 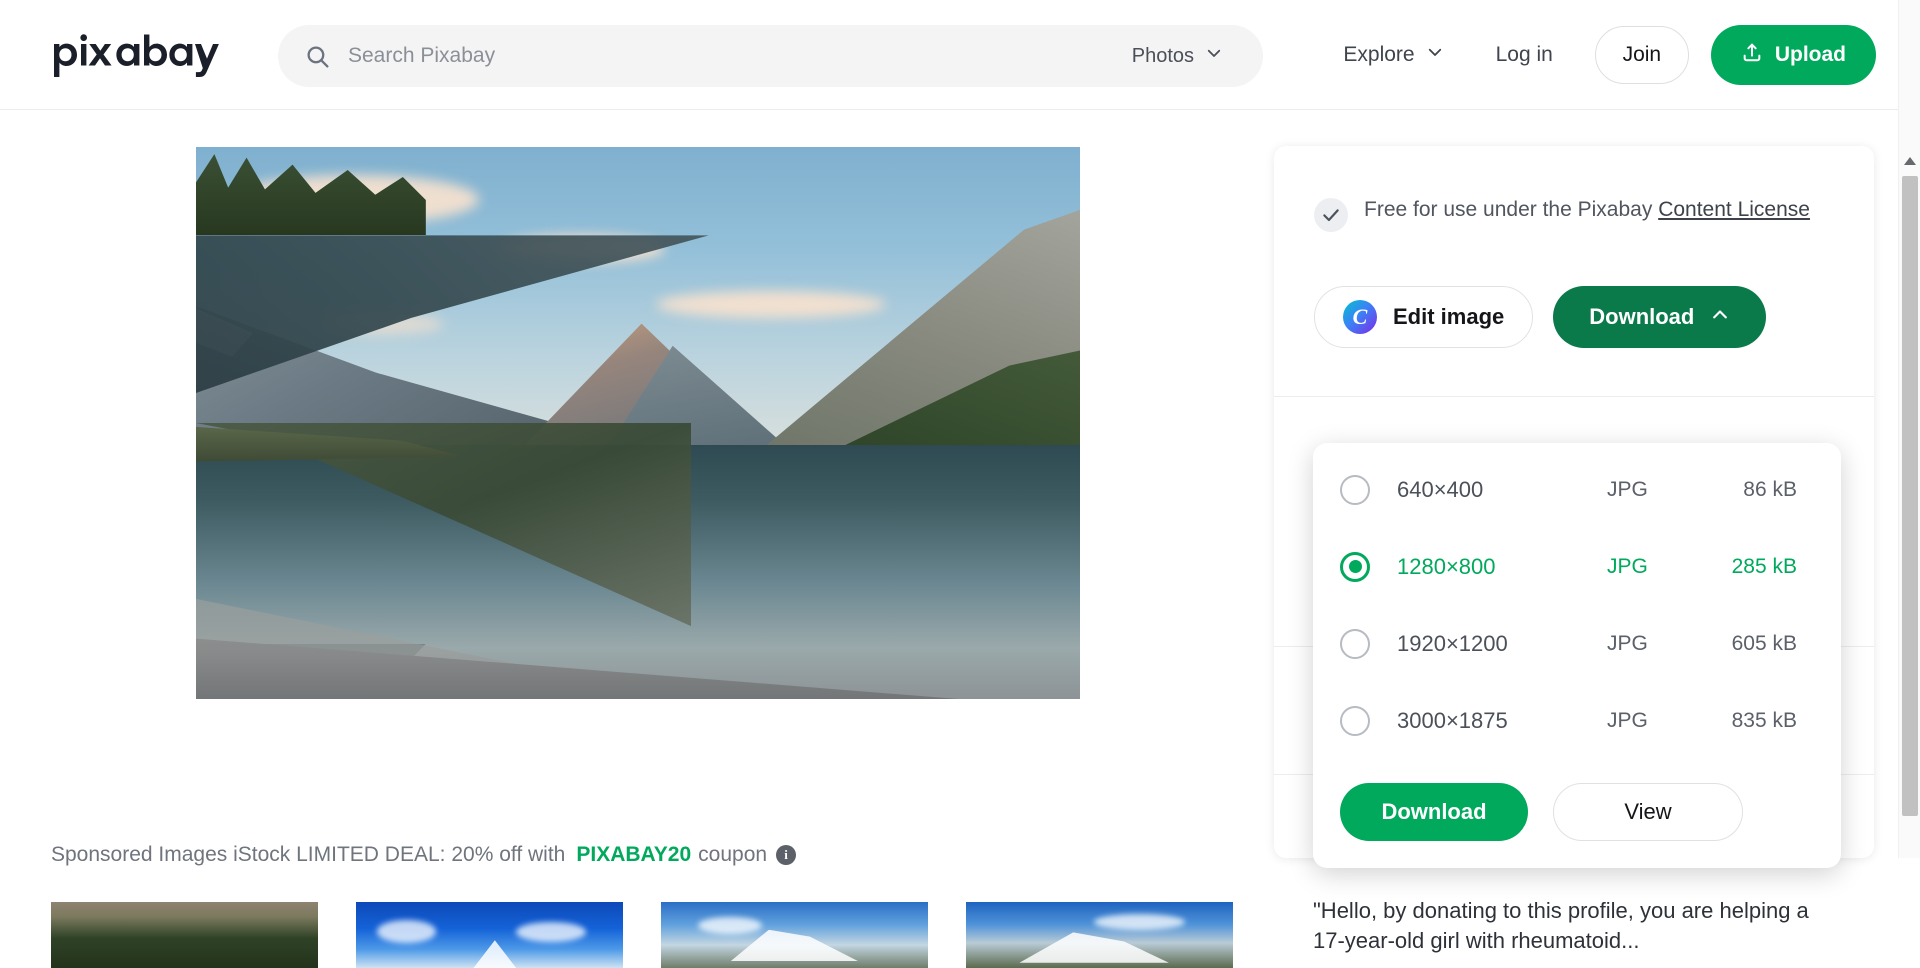 What do you see at coordinates (1452, 643) in the screenshot?
I see `option-size: 1920×1200` at bounding box center [1452, 643].